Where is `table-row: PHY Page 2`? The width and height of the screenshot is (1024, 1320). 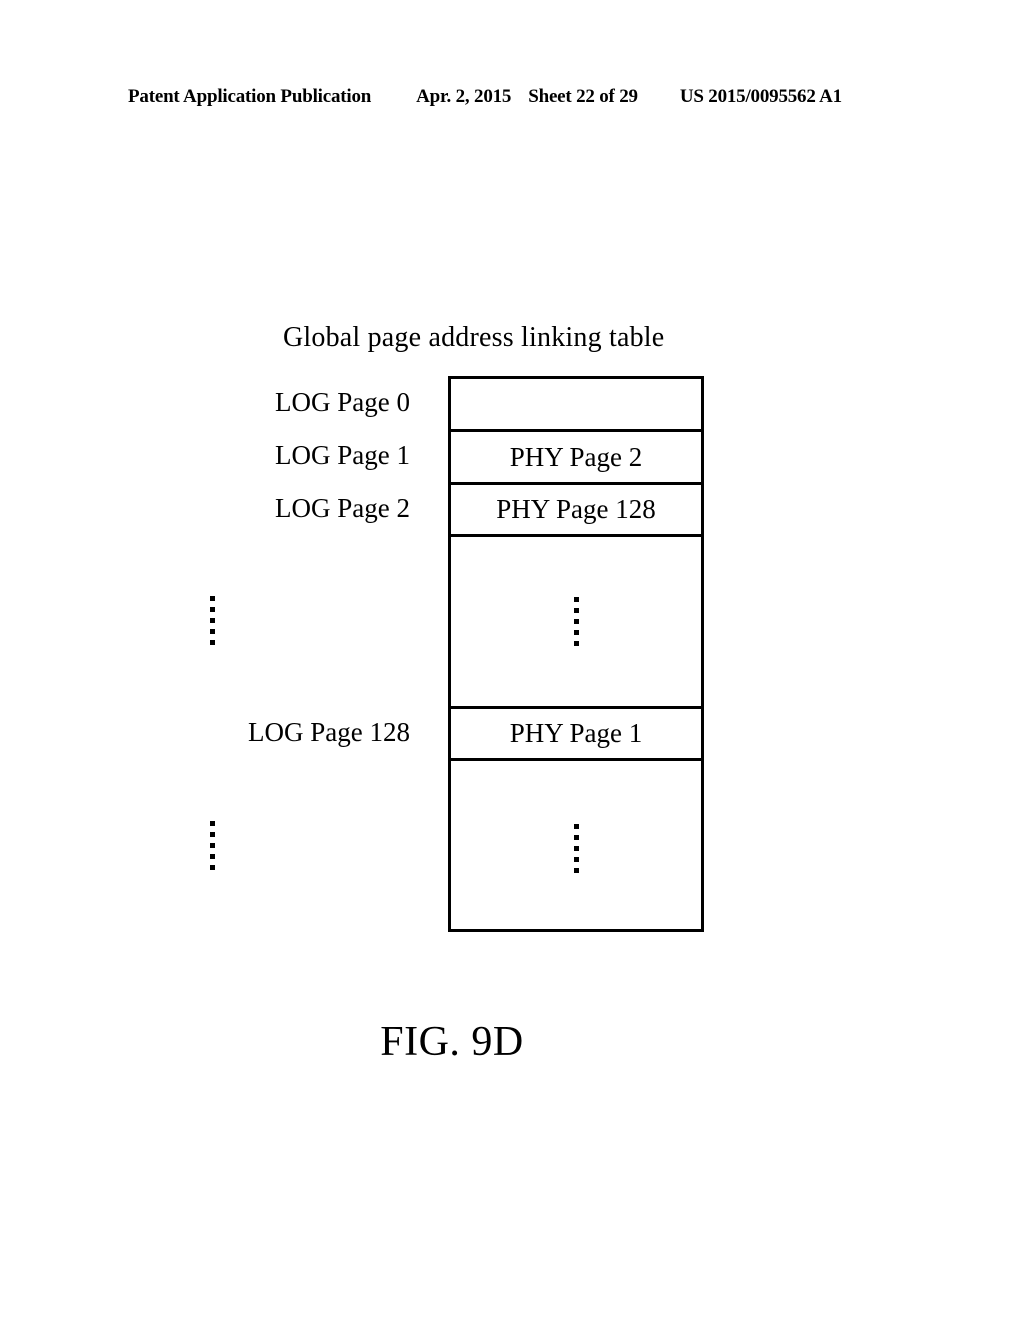 table-row: PHY Page 2 is located at coordinates (576, 458).